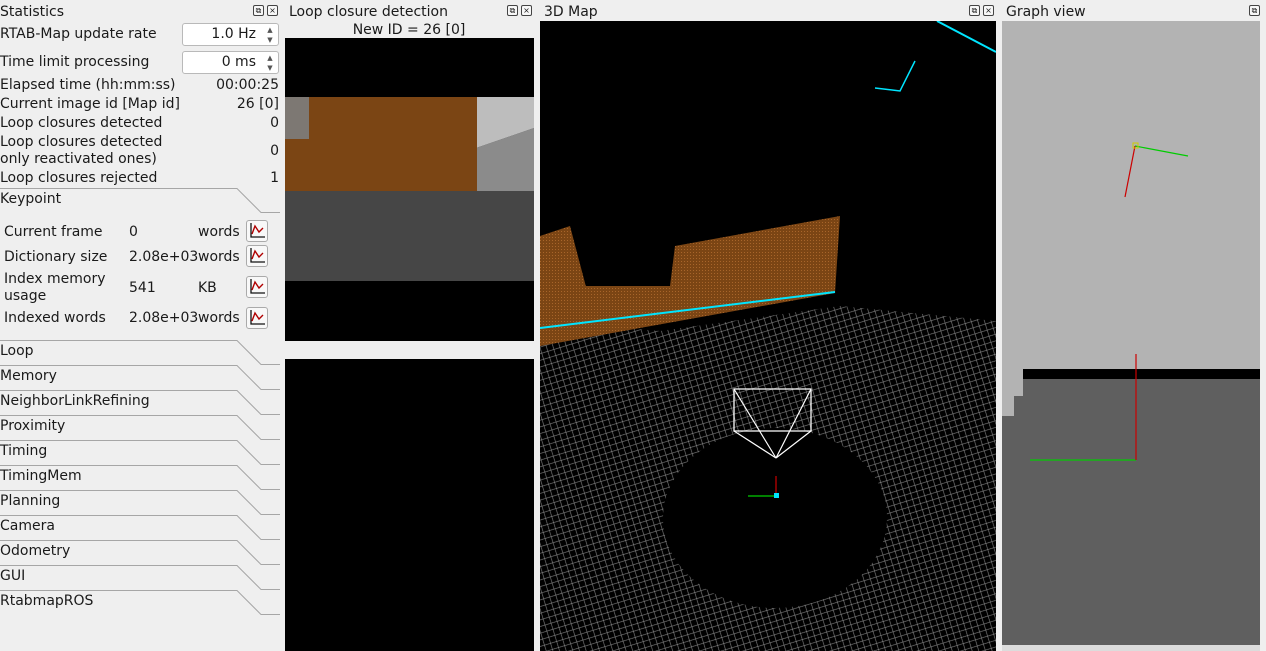 Image resolution: width=1266 pixels, height=651 pixels. I want to click on time-limit-label: Time limit processing, so click(75, 62).